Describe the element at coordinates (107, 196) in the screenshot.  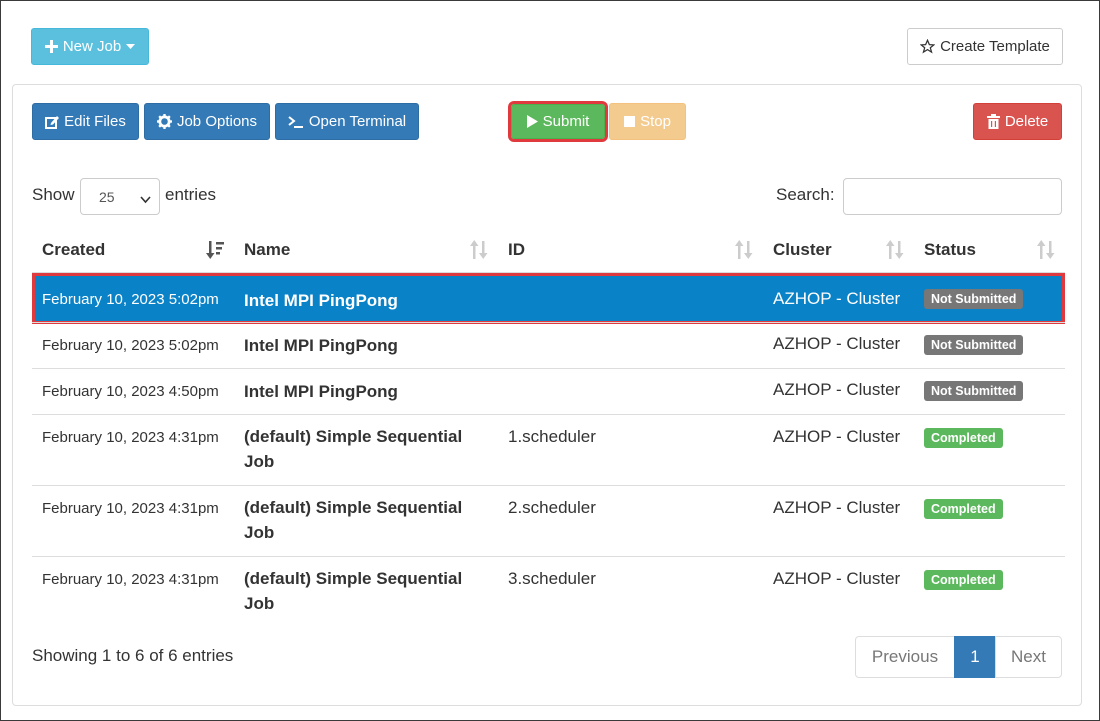
I see `entries-select-value: 25` at that location.